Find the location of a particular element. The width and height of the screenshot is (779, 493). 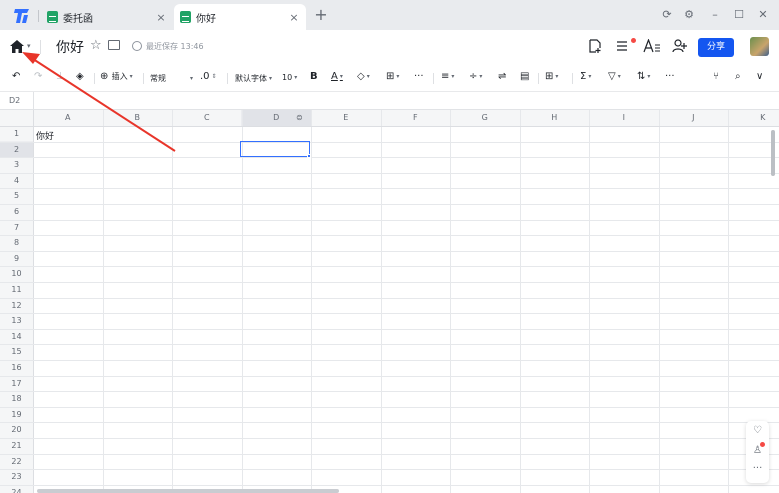

row-header-22: 22 is located at coordinates (16, 461).